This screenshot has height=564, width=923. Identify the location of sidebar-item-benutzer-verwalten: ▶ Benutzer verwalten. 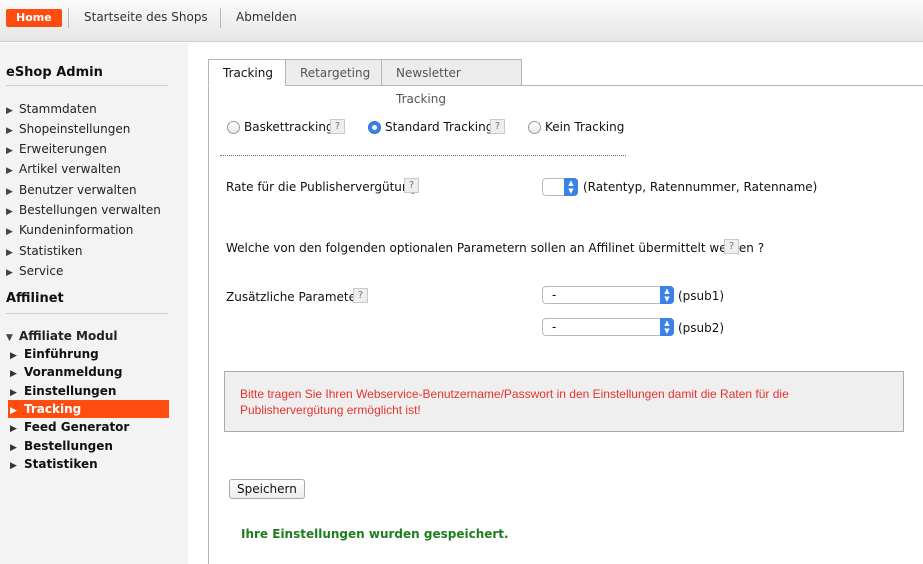
(71, 190).